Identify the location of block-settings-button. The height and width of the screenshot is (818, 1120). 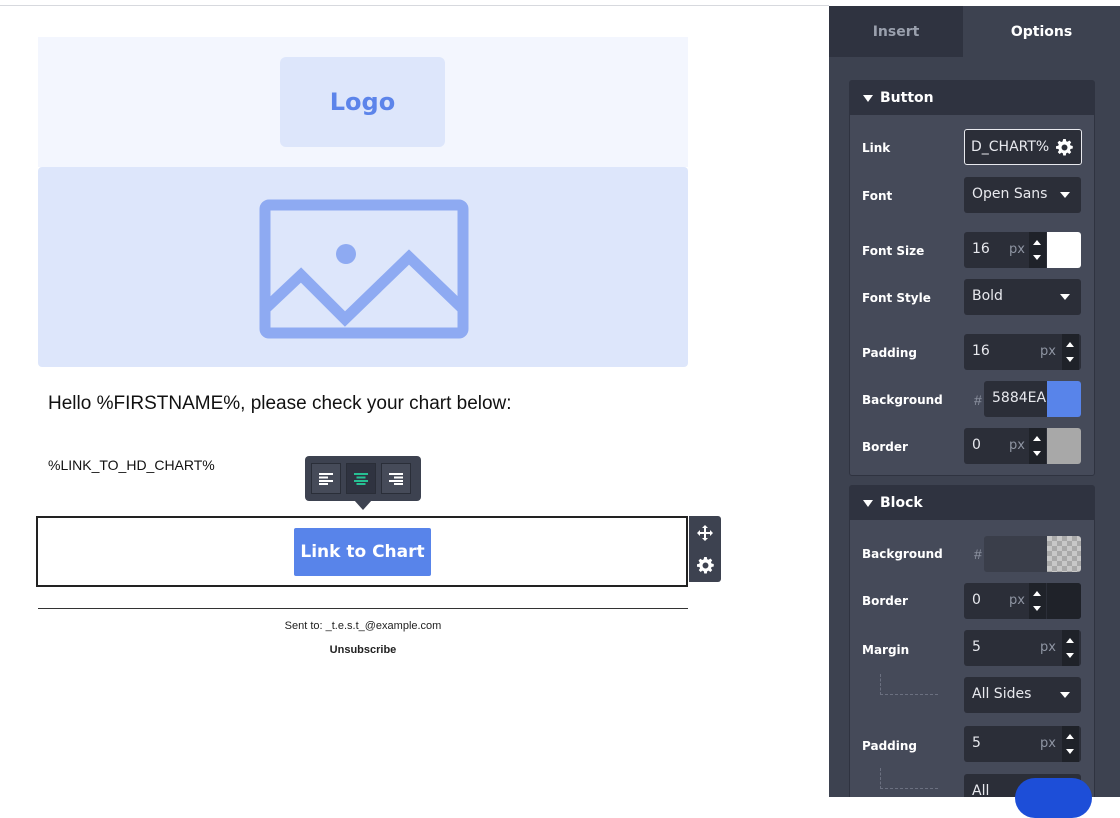
(705, 565).